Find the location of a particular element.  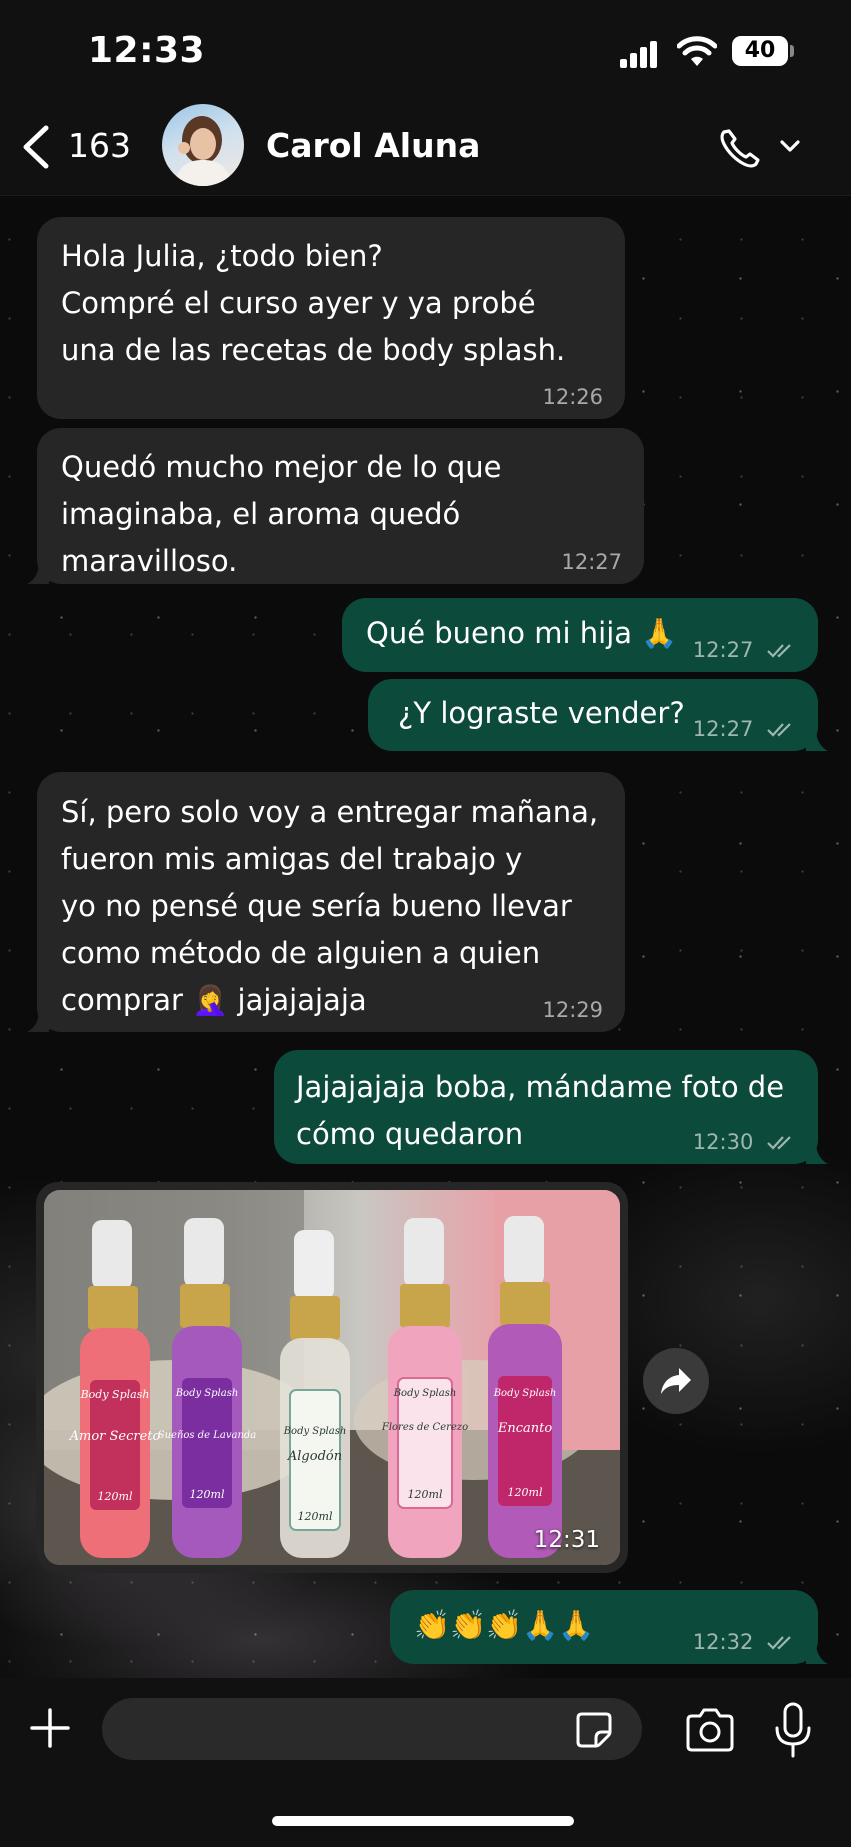

sticker-icon is located at coordinates (594, 1730).